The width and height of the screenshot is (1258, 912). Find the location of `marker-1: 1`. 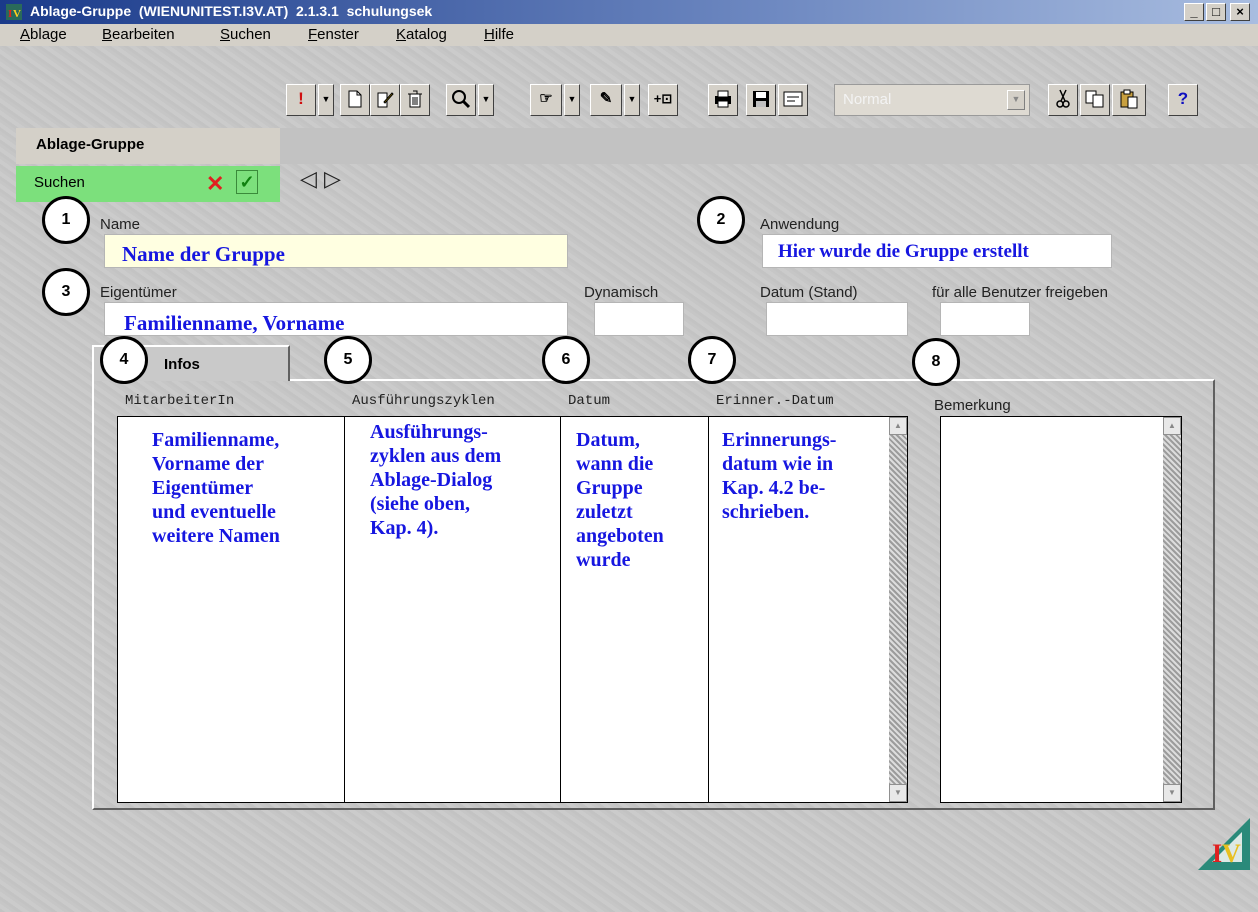

marker-1: 1 is located at coordinates (66, 220).